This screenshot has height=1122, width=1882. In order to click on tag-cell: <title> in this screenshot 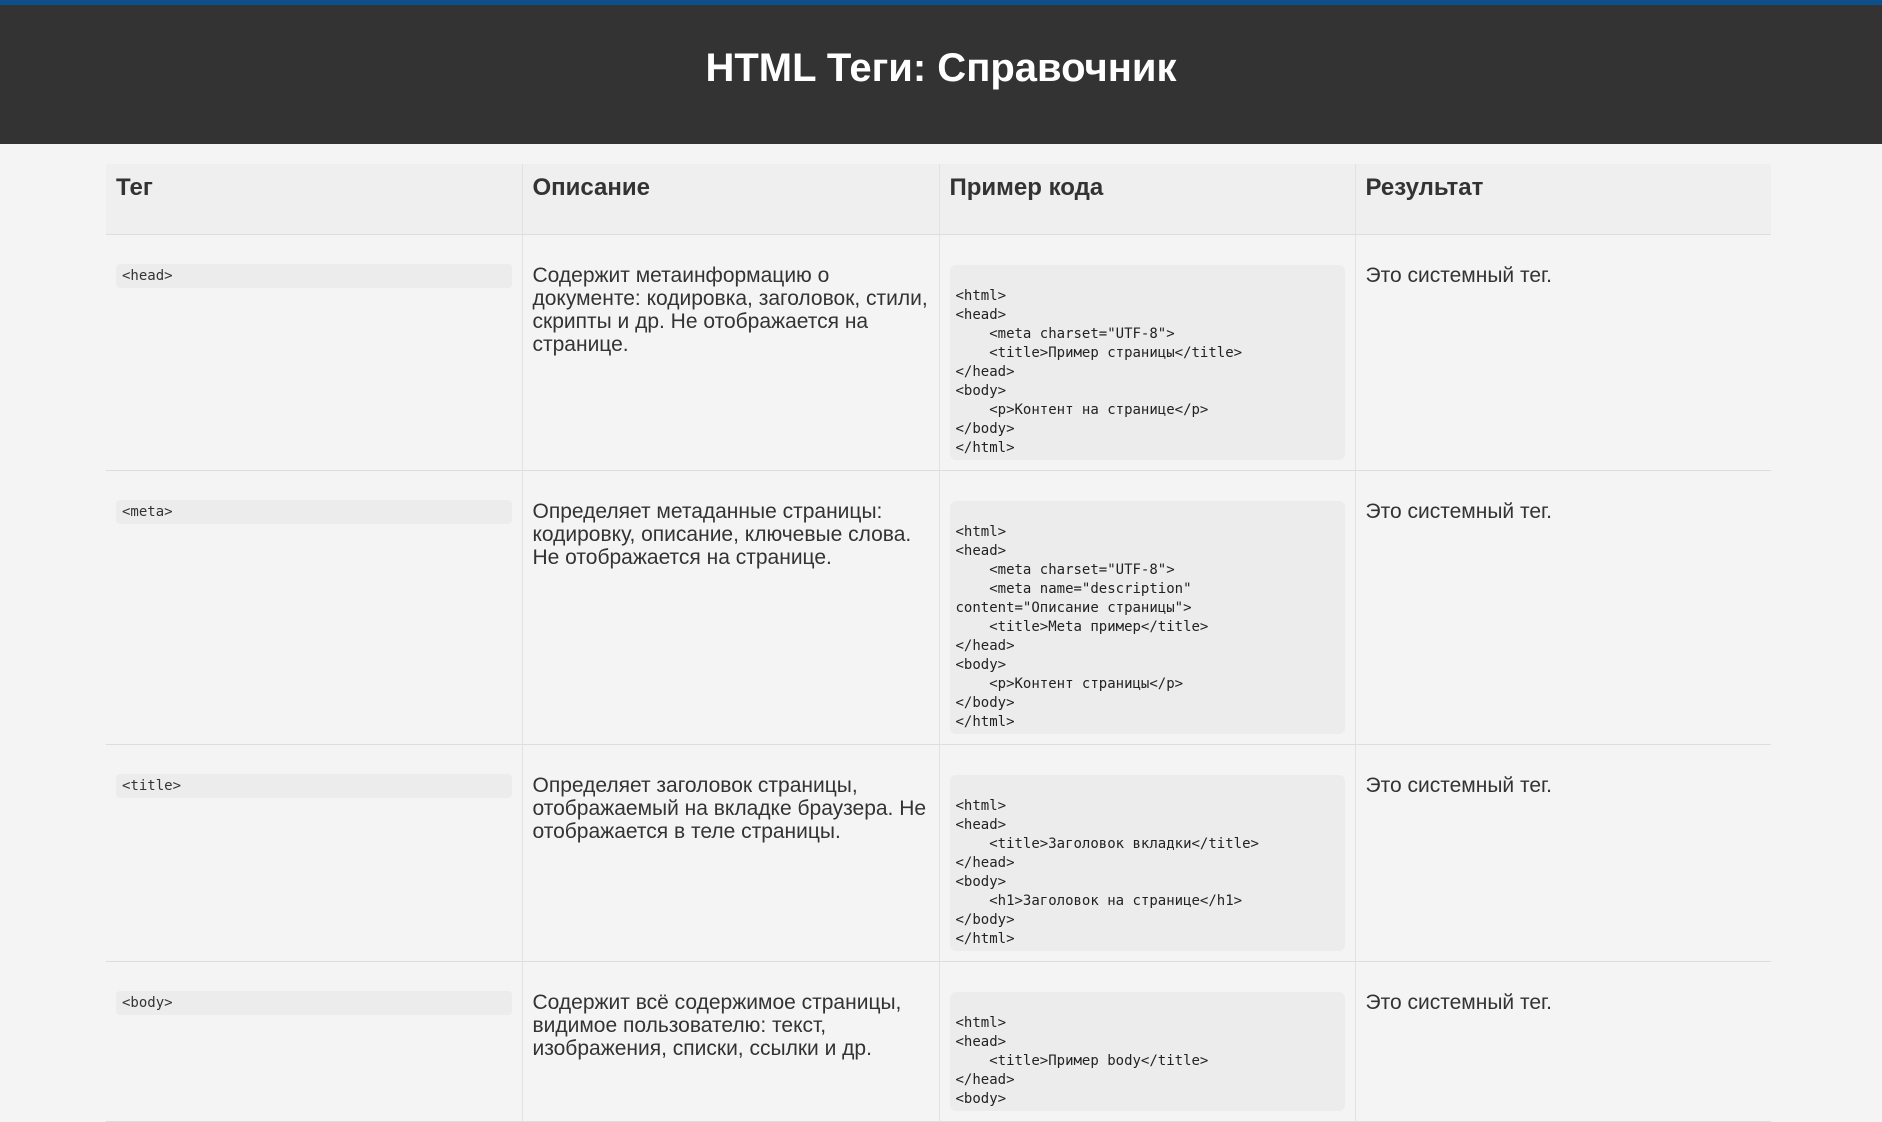, I will do `click(314, 853)`.